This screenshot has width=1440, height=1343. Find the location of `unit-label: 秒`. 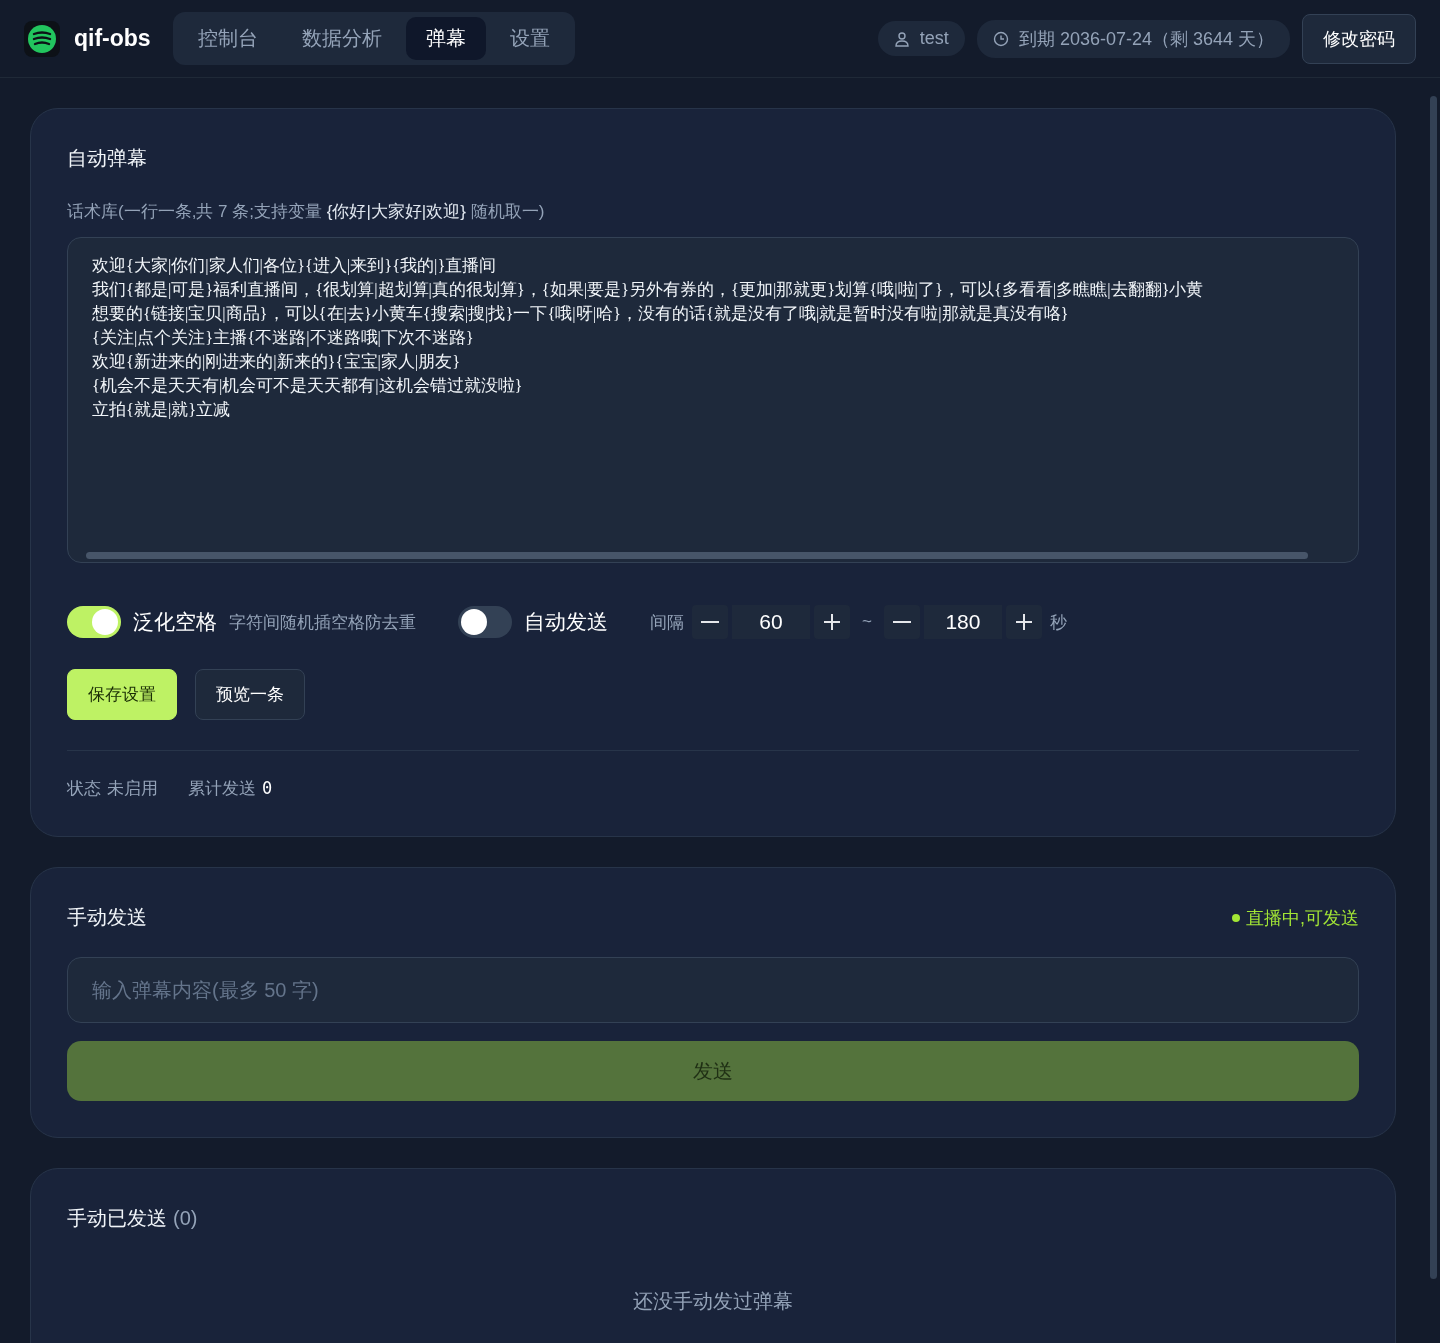

unit-label: 秒 is located at coordinates (1058, 622).